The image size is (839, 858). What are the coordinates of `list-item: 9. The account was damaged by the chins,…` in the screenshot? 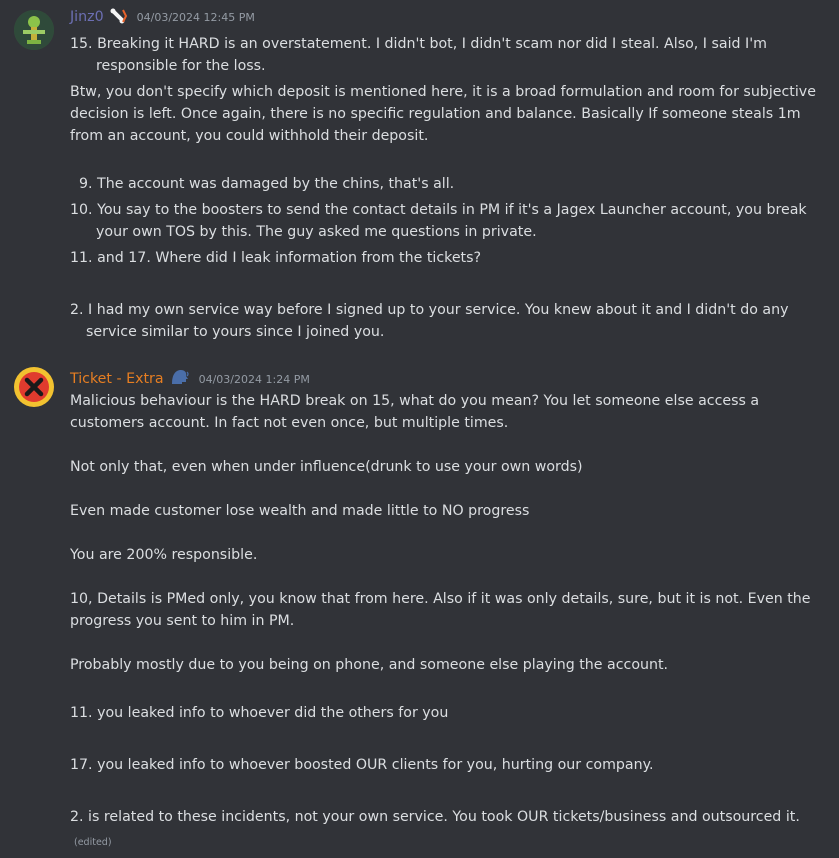 It's located at (267, 184).